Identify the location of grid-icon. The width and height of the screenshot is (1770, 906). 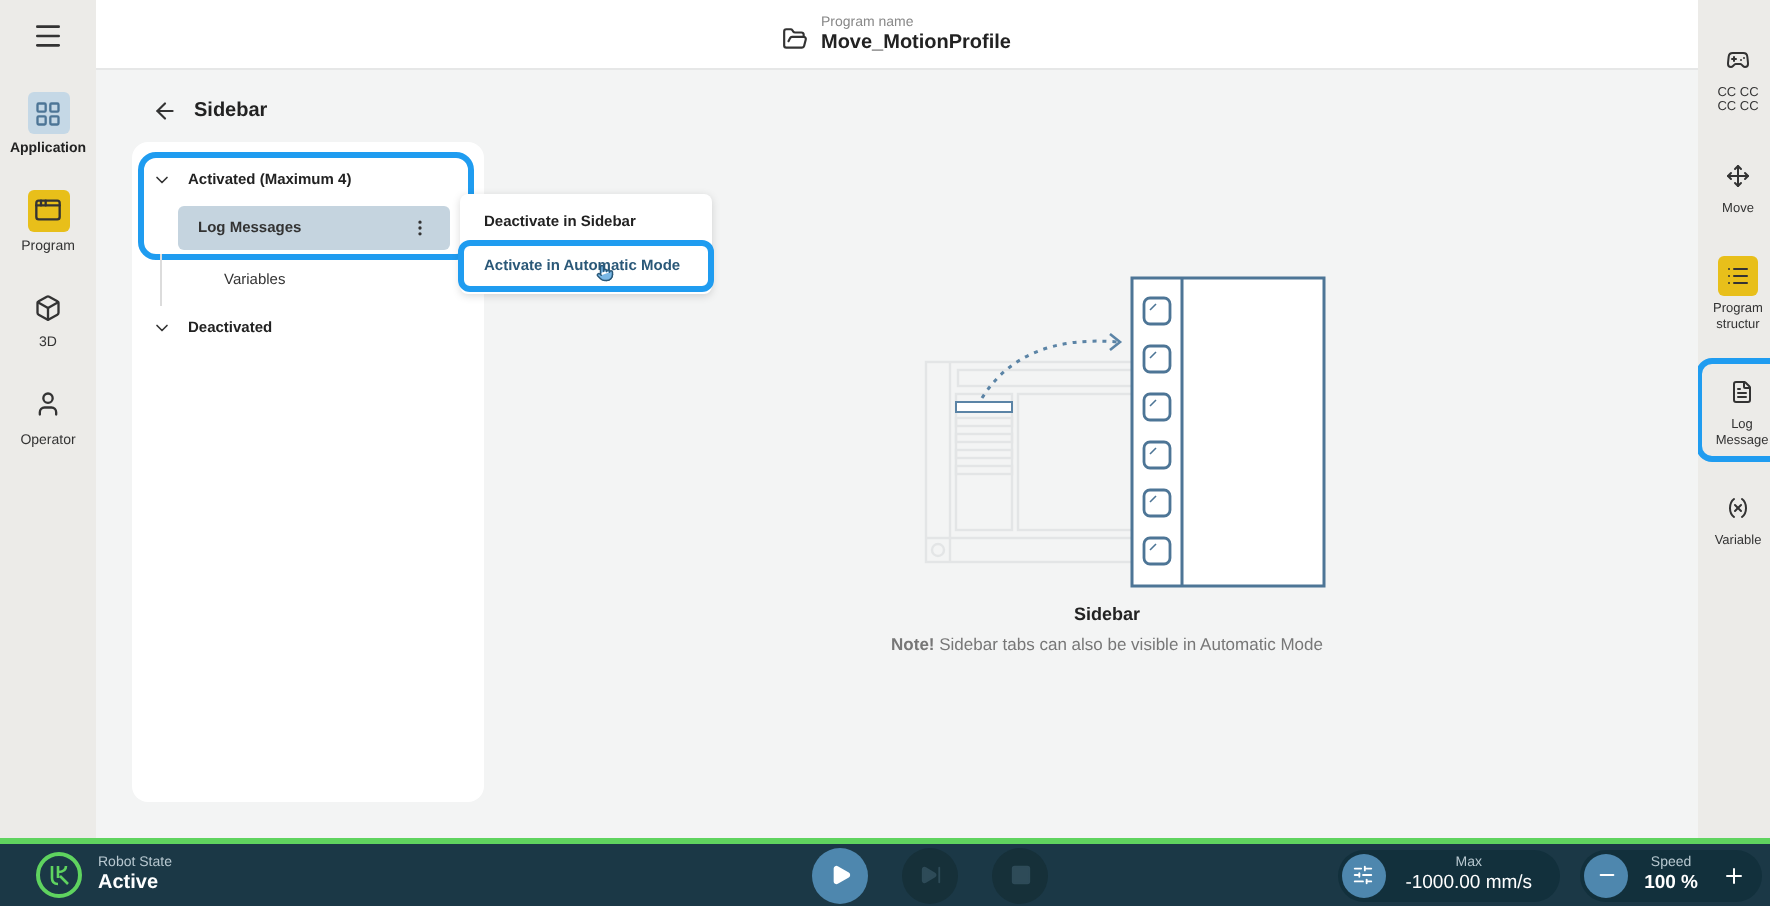
(48, 113).